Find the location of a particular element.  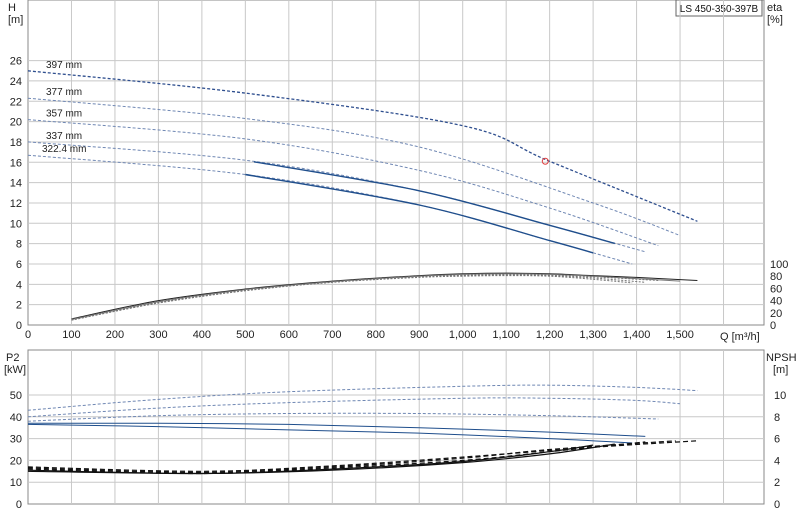

npsh-tick-label: 0 is located at coordinates (777, 505).